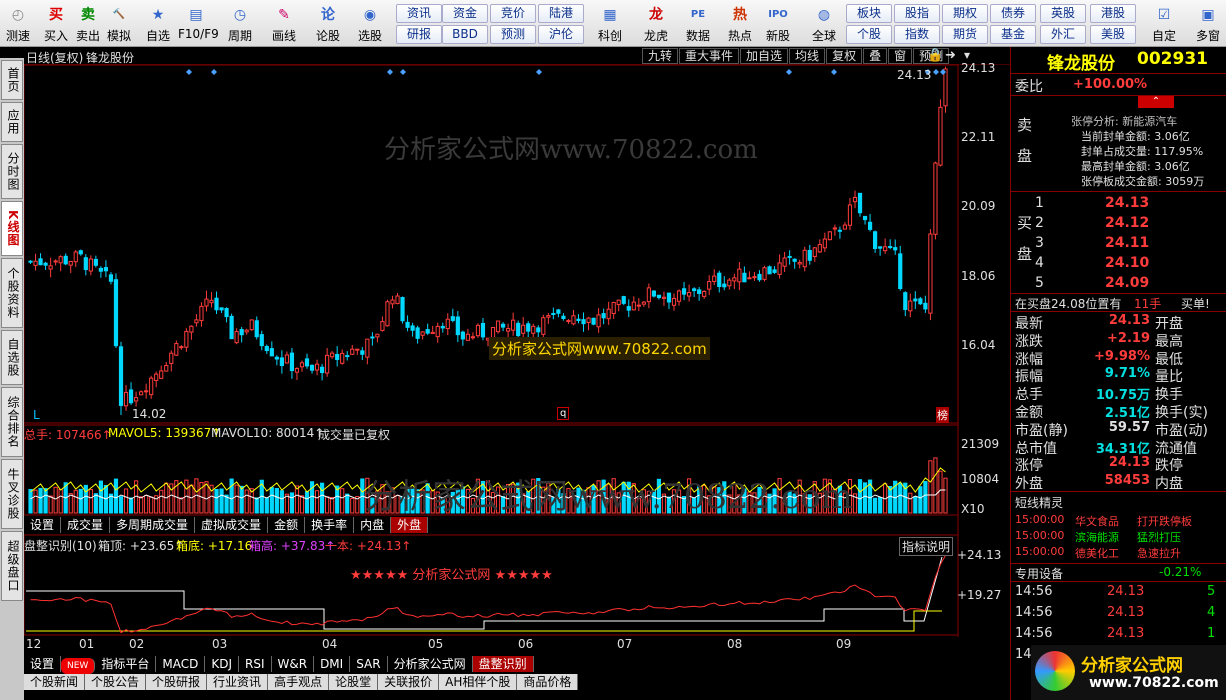 Image resolution: width=1226 pixels, height=700 pixels. What do you see at coordinates (1013, 34) in the screenshot?
I see `toolbar-button-17: 基金` at bounding box center [1013, 34].